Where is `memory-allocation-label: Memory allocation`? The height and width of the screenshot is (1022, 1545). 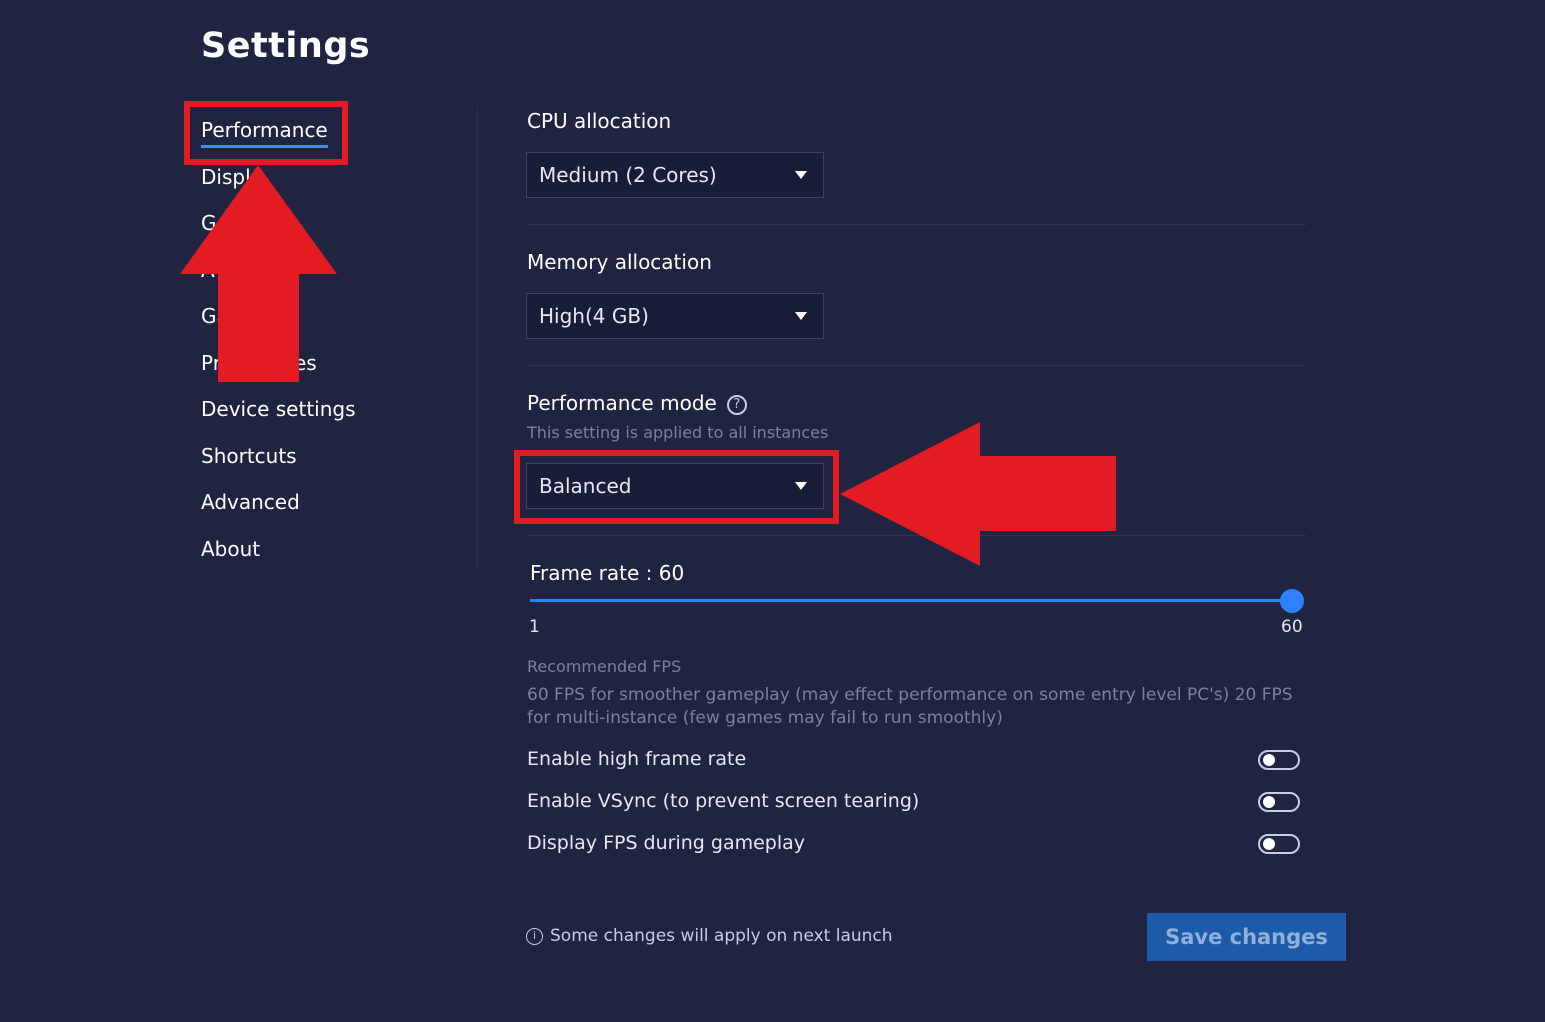
memory-allocation-label: Memory allocation is located at coordinates (619, 262).